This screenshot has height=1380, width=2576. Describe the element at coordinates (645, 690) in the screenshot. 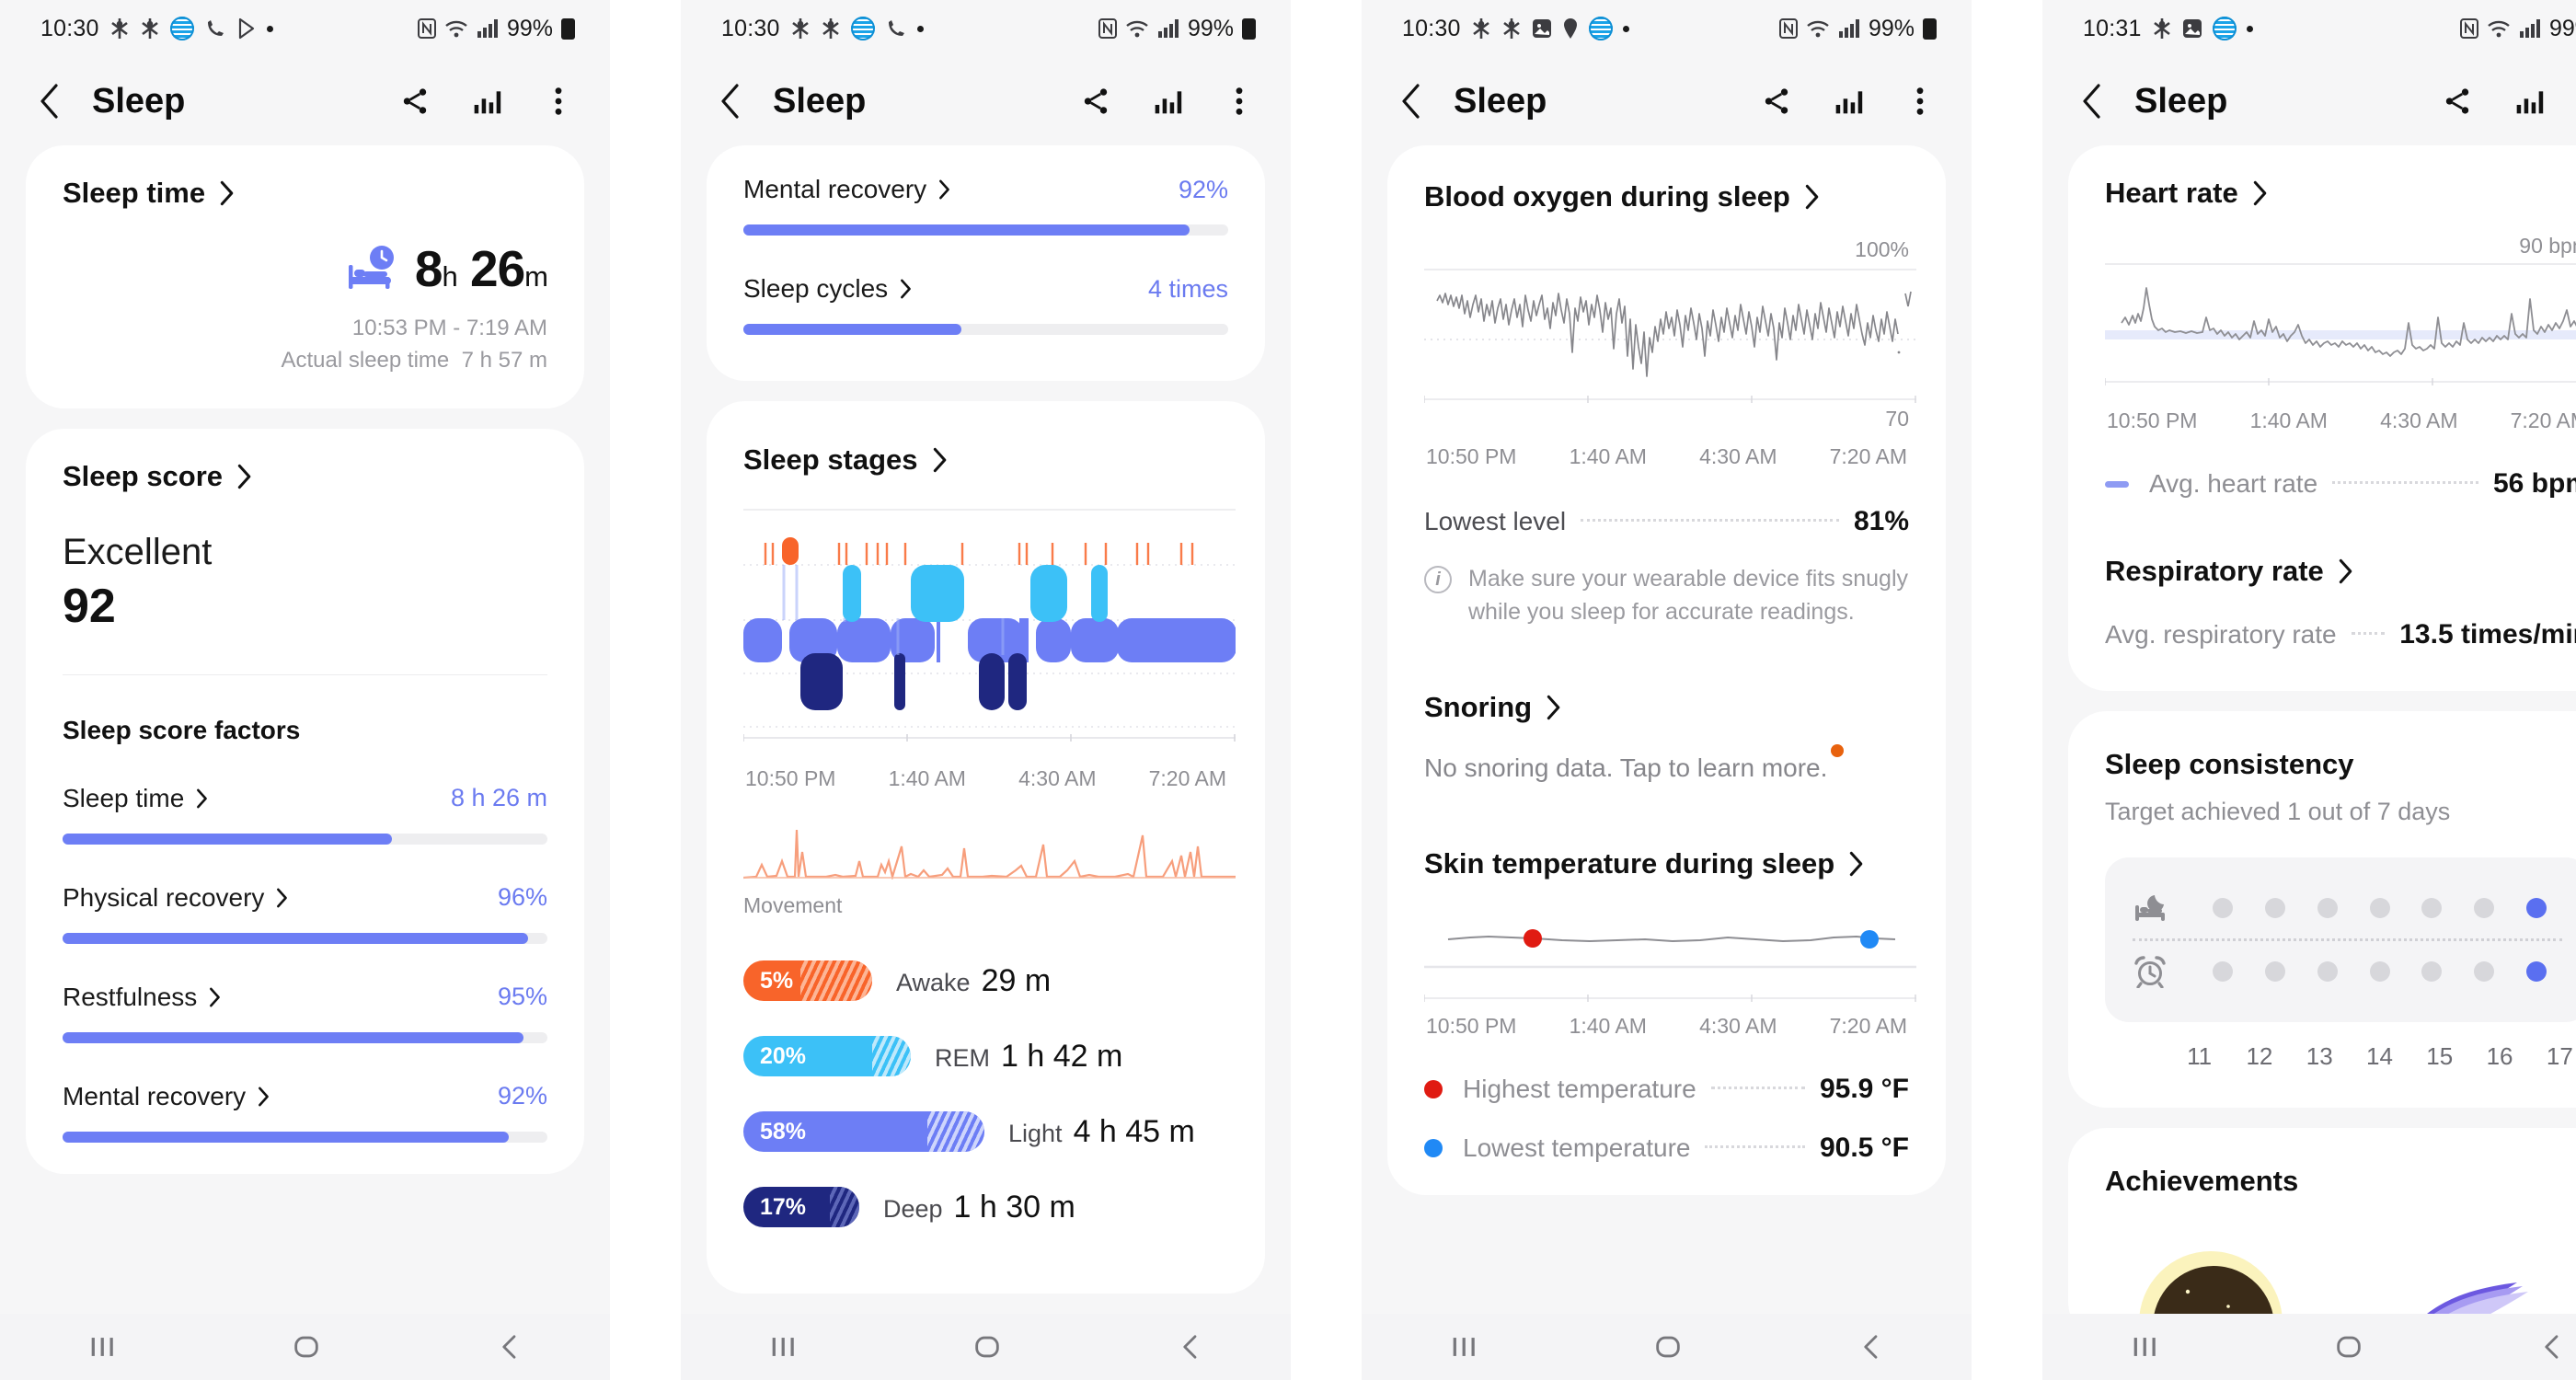

I see `screen-gap` at that location.